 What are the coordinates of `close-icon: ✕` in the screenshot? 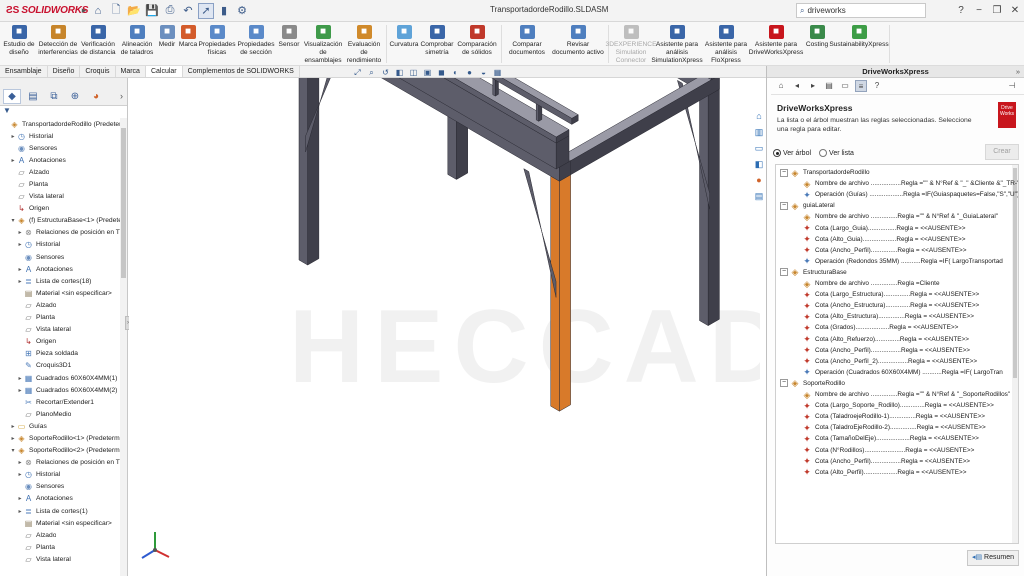 It's located at (1015, 10).